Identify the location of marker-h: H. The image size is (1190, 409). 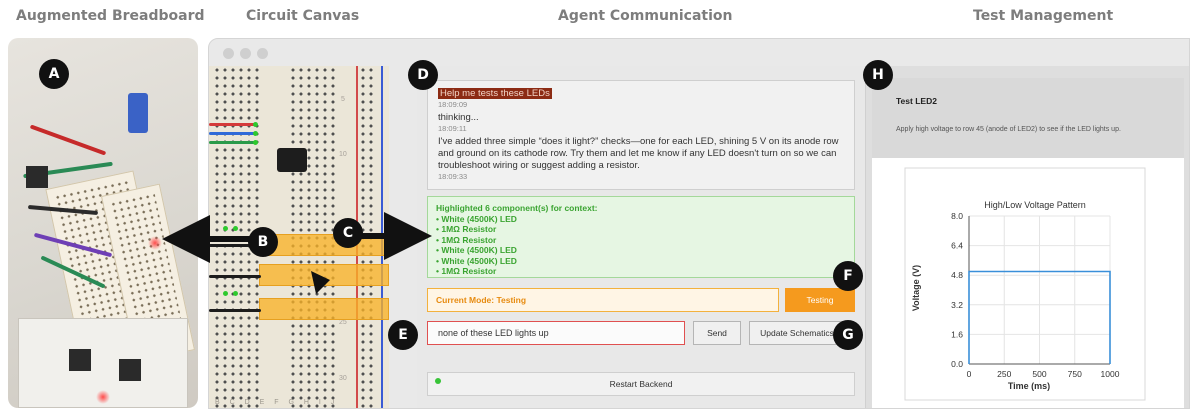
(878, 75).